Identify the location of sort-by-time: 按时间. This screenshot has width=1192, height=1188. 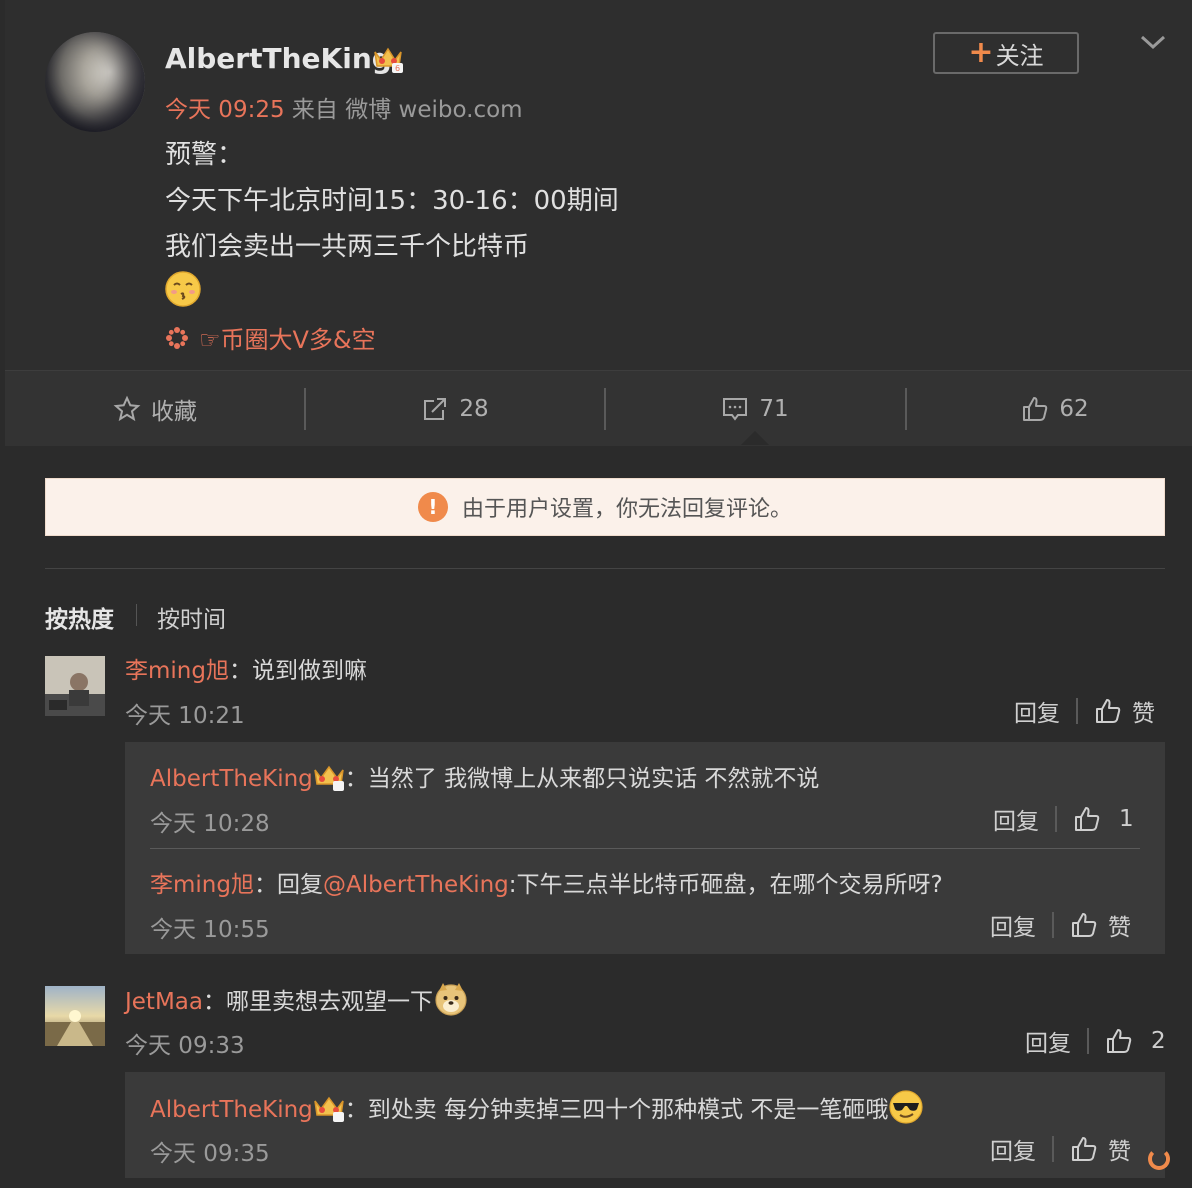
(191, 617).